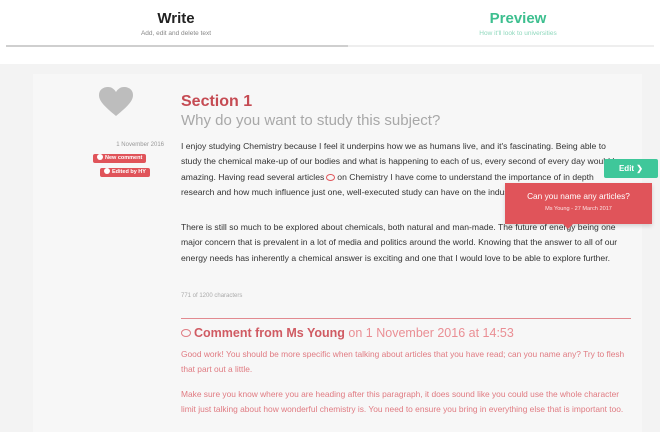  I want to click on new-comment-badge: New comment, so click(120, 158).